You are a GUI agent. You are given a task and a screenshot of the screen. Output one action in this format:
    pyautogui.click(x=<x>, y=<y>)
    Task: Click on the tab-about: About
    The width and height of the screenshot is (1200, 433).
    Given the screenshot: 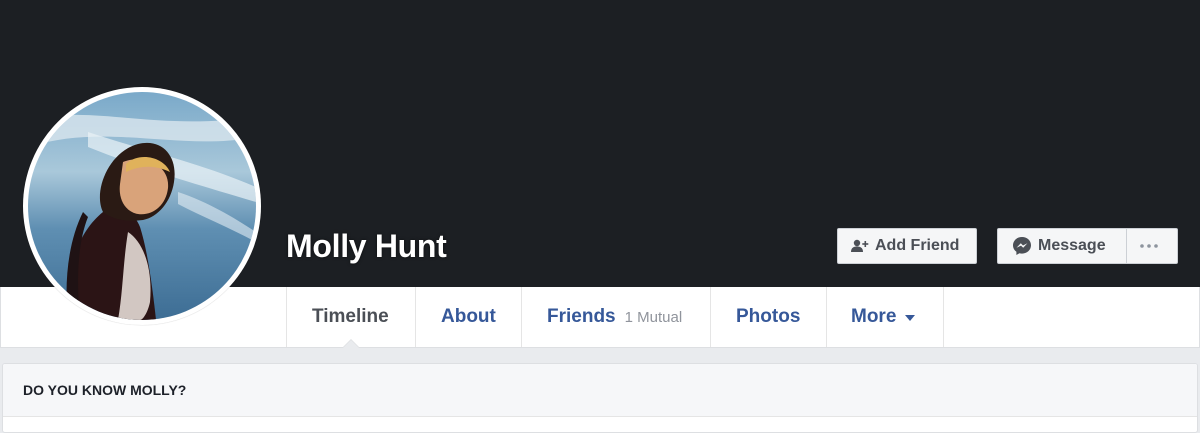 What is the action you would take?
    pyautogui.click(x=468, y=317)
    